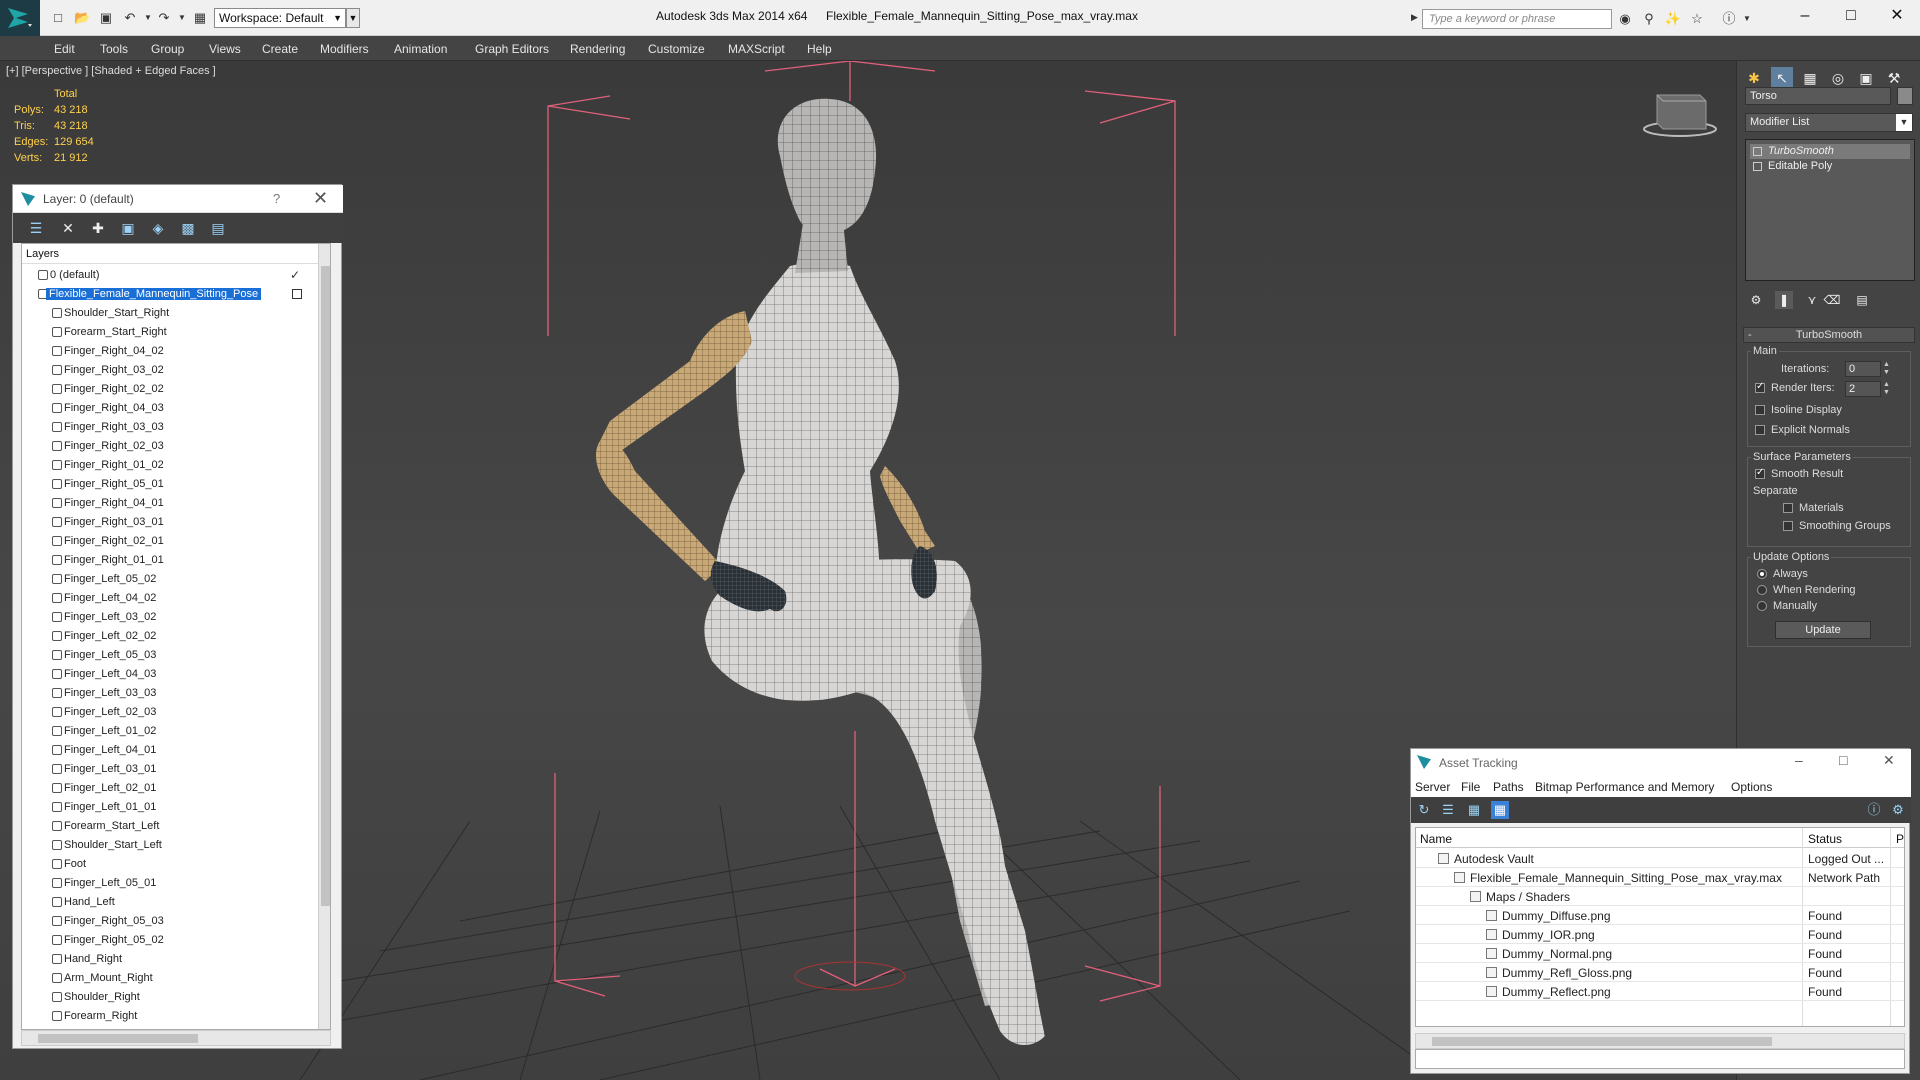  I want to click on update-always-radio, so click(1762, 574).